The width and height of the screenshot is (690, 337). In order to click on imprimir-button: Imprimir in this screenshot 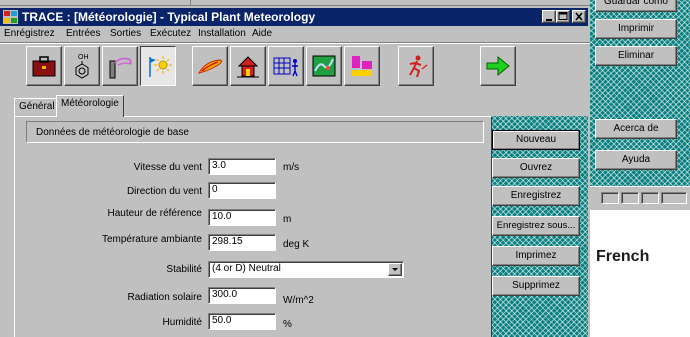, I will do `click(636, 29)`.